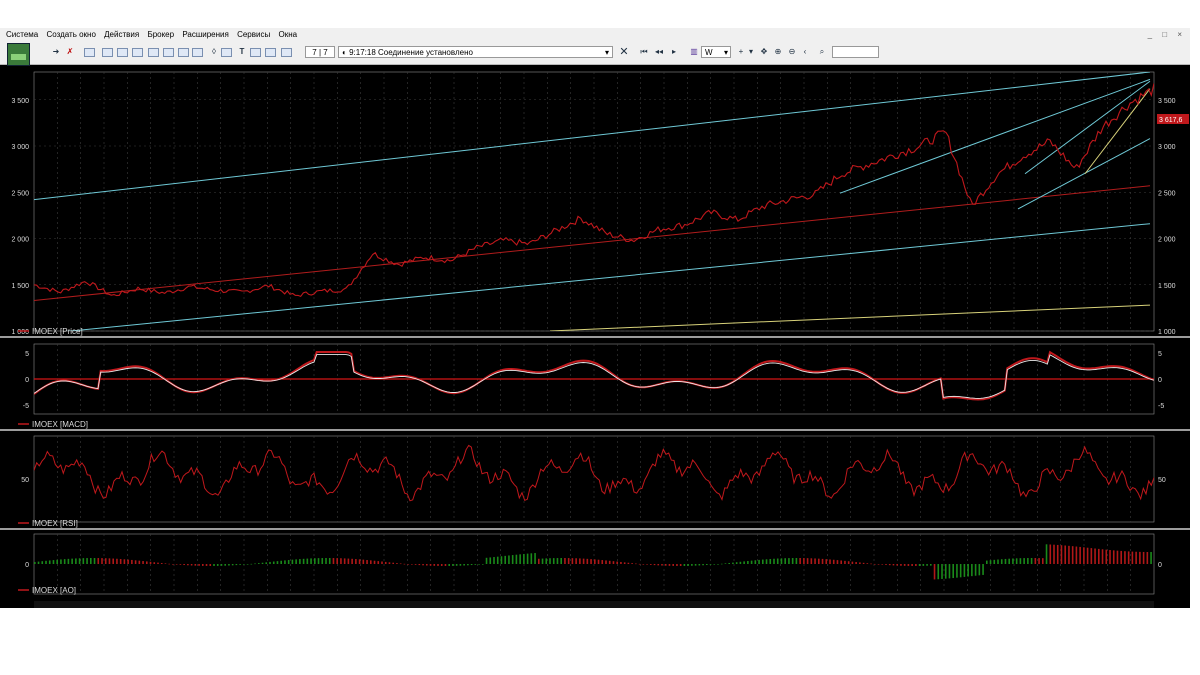  I want to click on nav-next-icon: ▸, so click(674, 52).